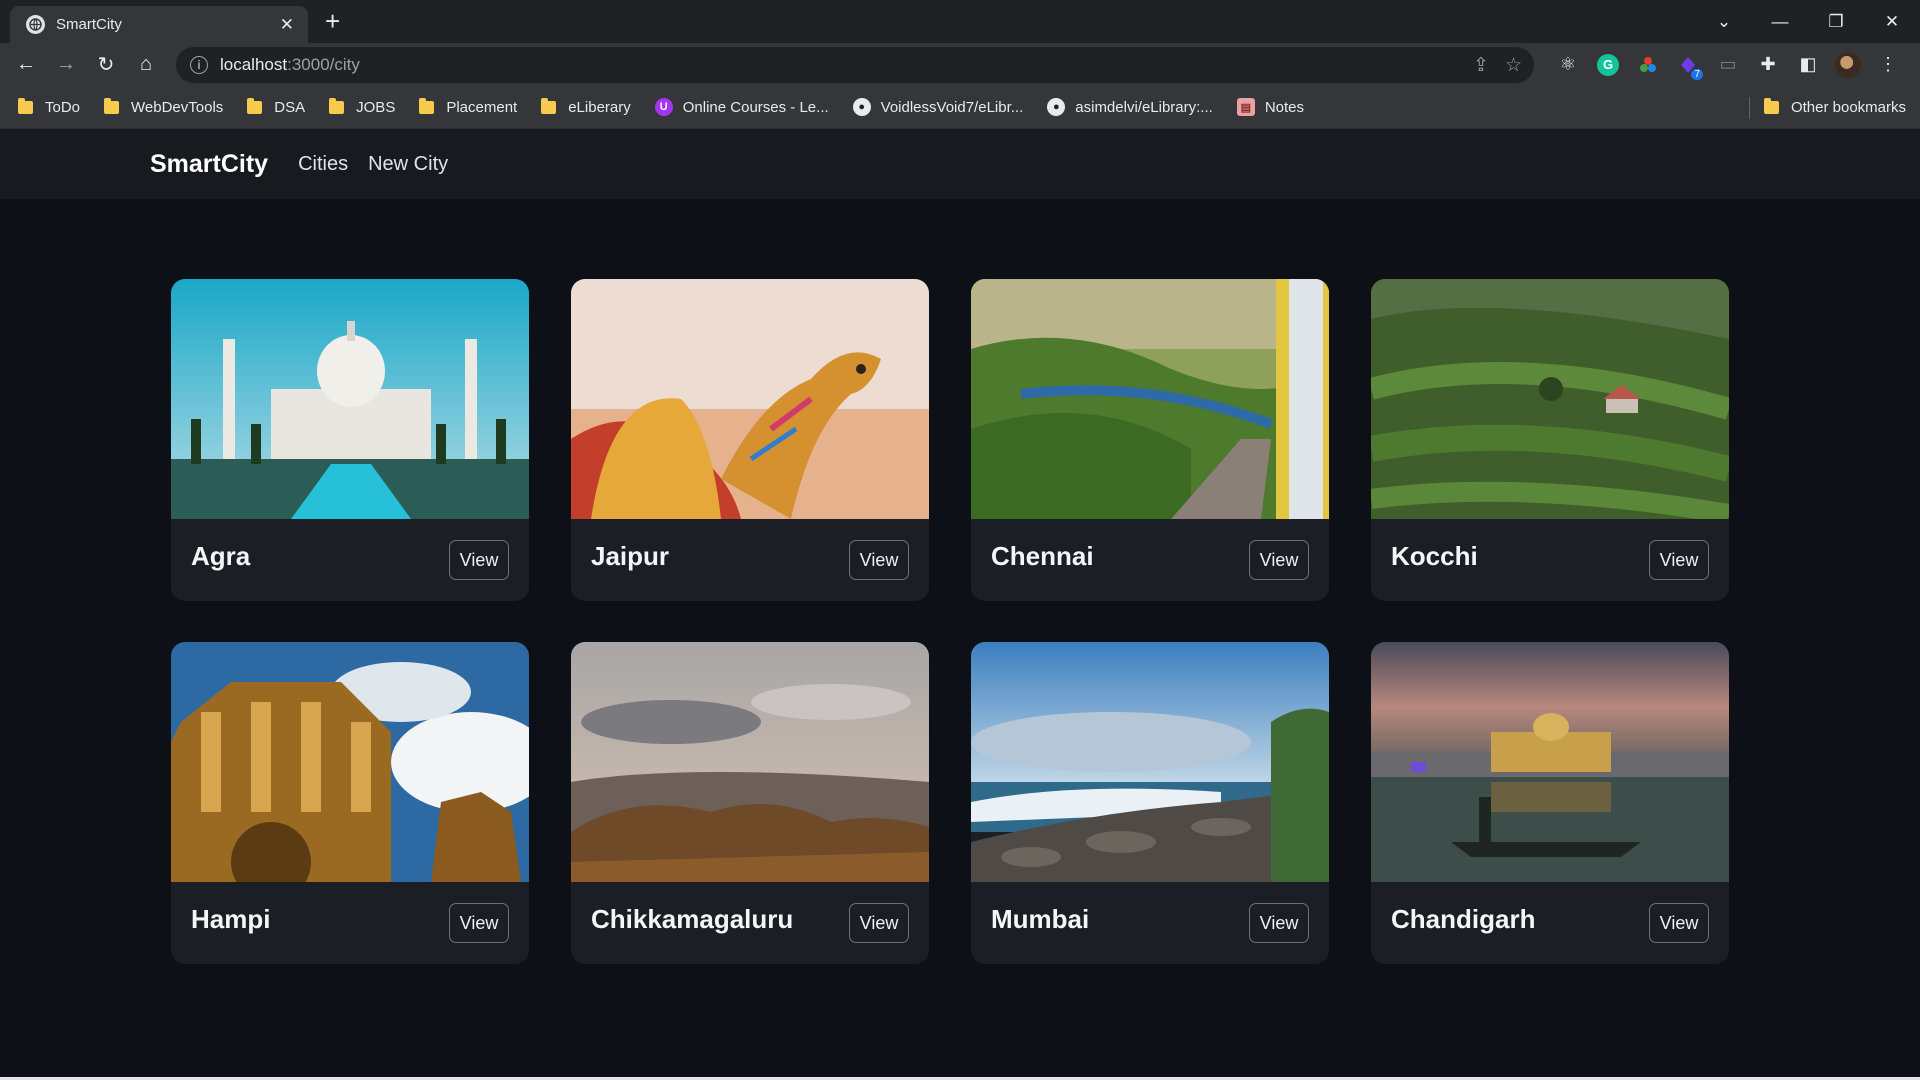 The height and width of the screenshot is (1080, 1920). What do you see at coordinates (1568, 65) in the screenshot?
I see `react-devtools-icon: ⚛` at bounding box center [1568, 65].